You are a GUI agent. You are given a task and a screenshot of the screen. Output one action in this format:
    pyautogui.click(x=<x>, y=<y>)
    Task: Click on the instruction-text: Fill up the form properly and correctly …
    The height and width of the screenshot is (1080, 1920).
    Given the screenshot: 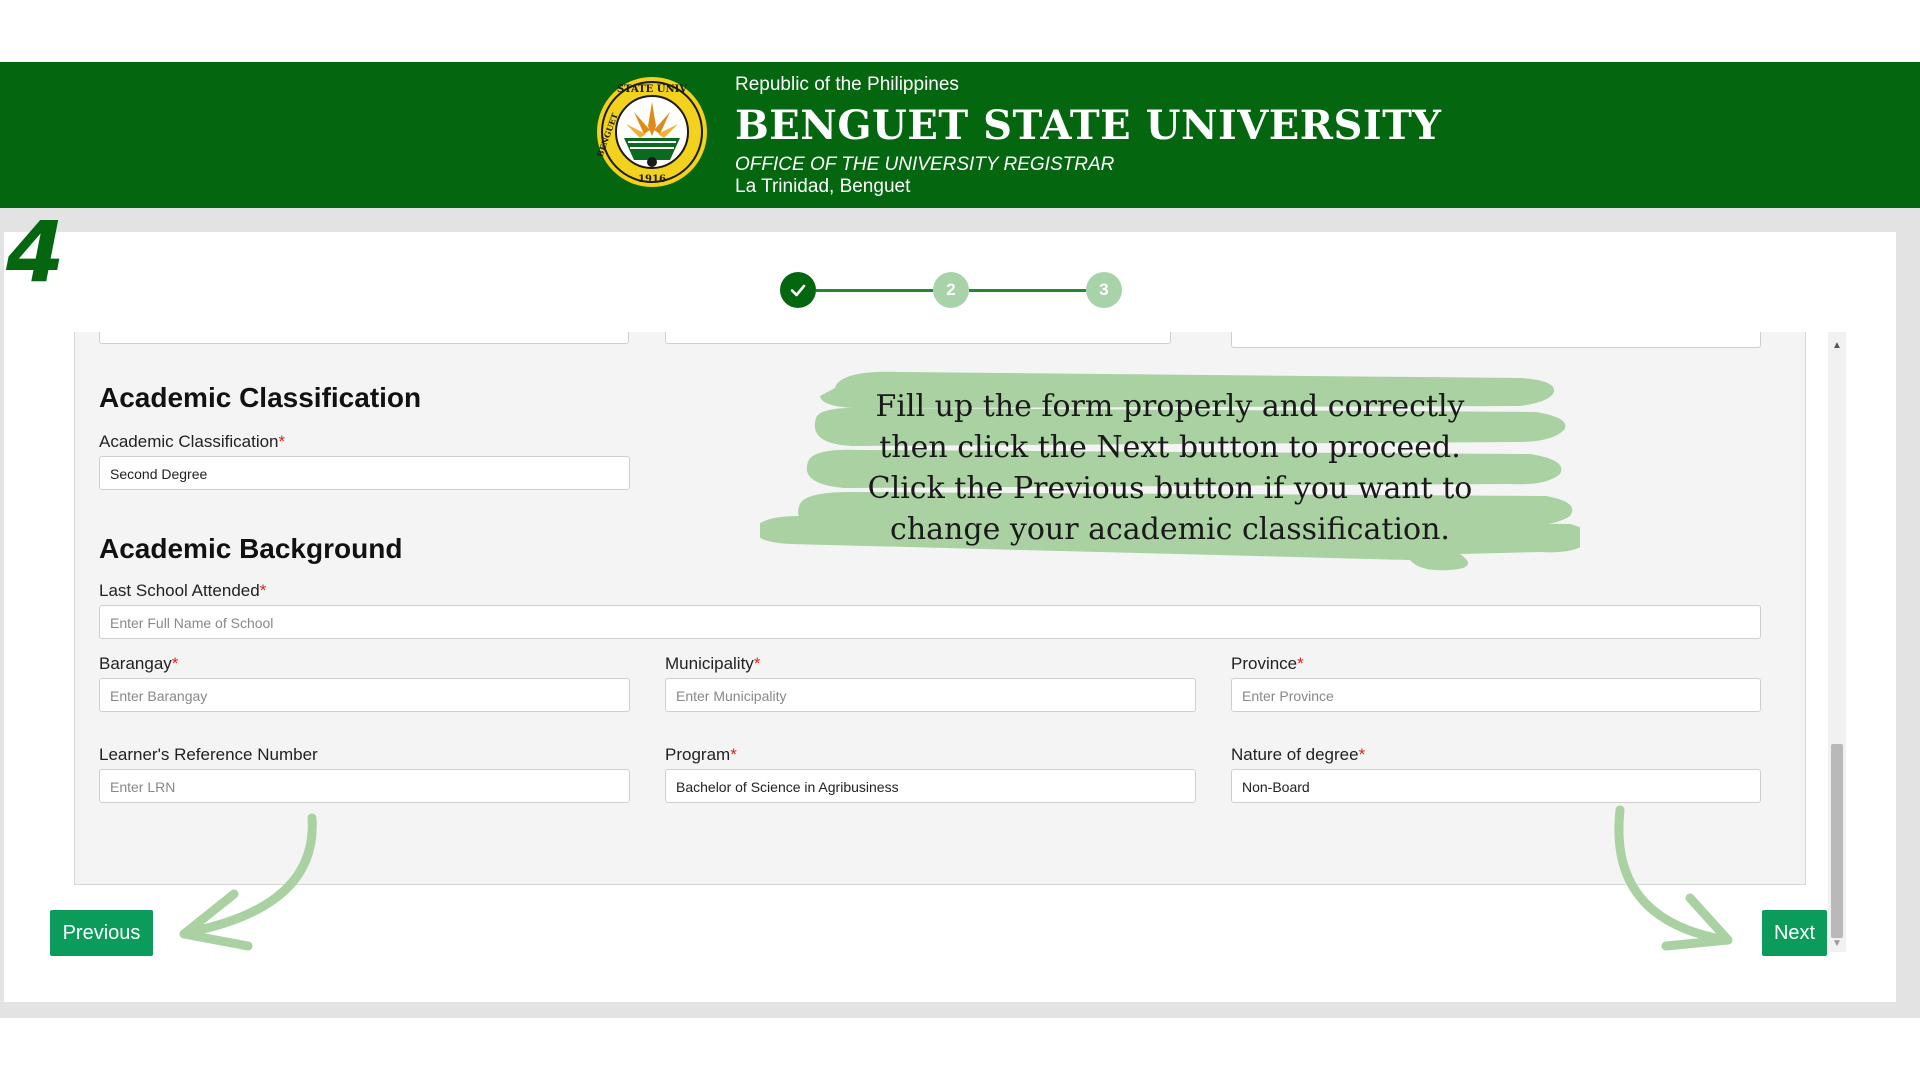 What is the action you would take?
    pyautogui.click(x=1170, y=468)
    